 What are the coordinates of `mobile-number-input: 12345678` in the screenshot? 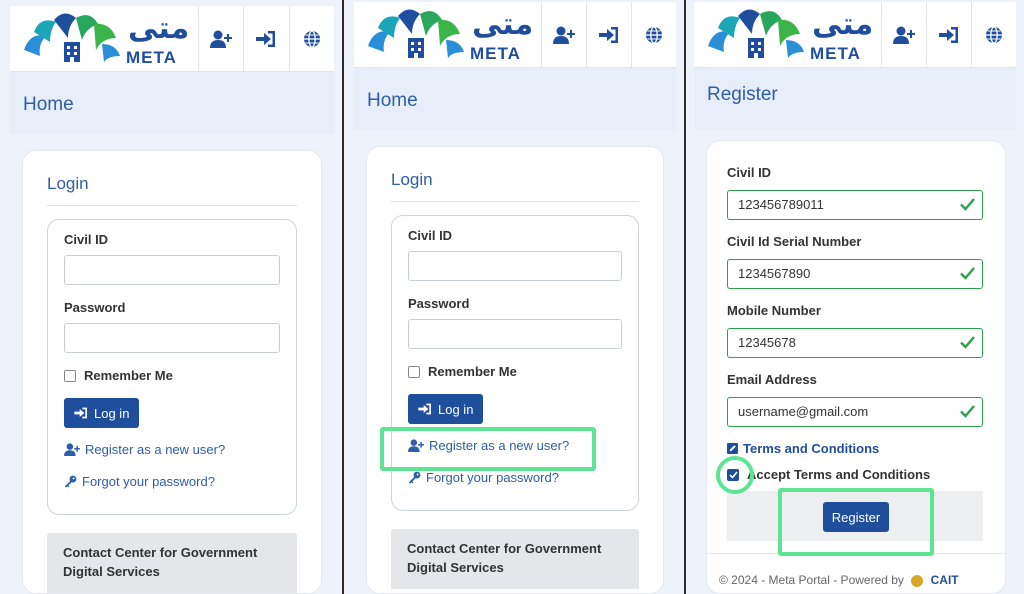 It's located at (855, 343).